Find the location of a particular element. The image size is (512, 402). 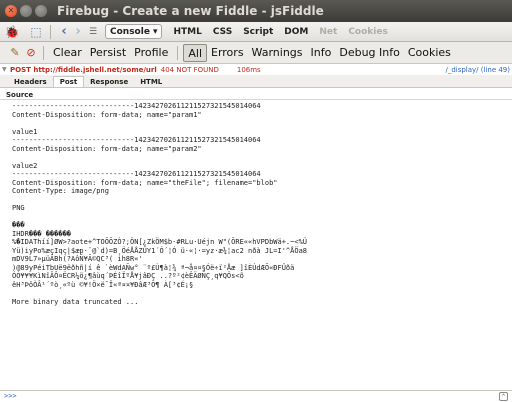

filter-info-button: Info is located at coordinates (321, 53).